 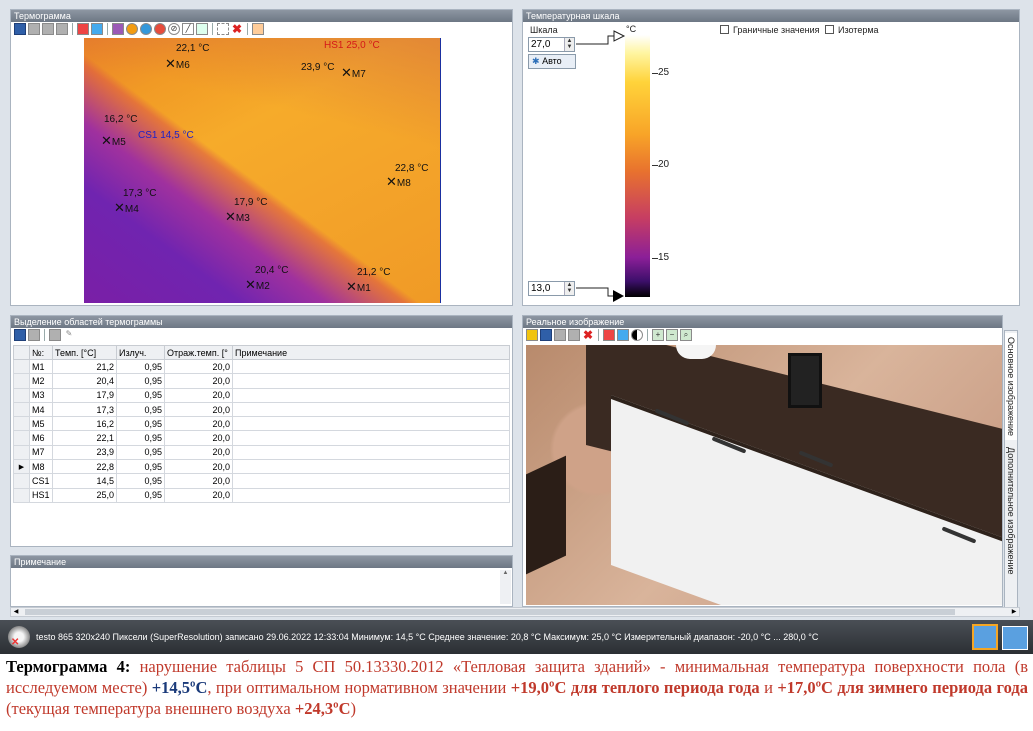 I want to click on marker-m6: ✕M6, so click(x=177, y=64).